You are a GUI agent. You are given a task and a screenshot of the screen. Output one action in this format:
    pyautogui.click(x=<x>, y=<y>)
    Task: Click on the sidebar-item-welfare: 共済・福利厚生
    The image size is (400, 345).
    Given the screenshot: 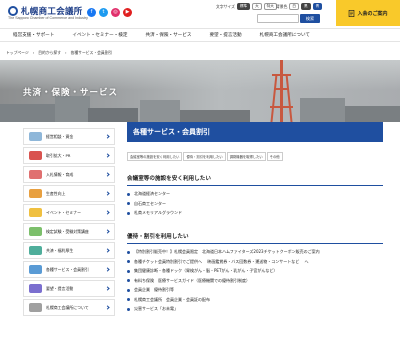 What is the action you would take?
    pyautogui.click(x=69, y=250)
    